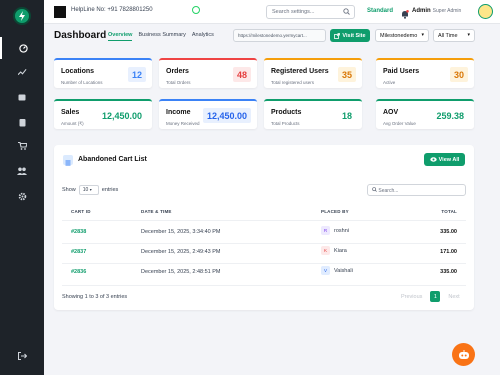 This screenshot has width=500, height=375. Describe the element at coordinates (196, 10) in the screenshot. I see `whatsapp-icon` at that location.